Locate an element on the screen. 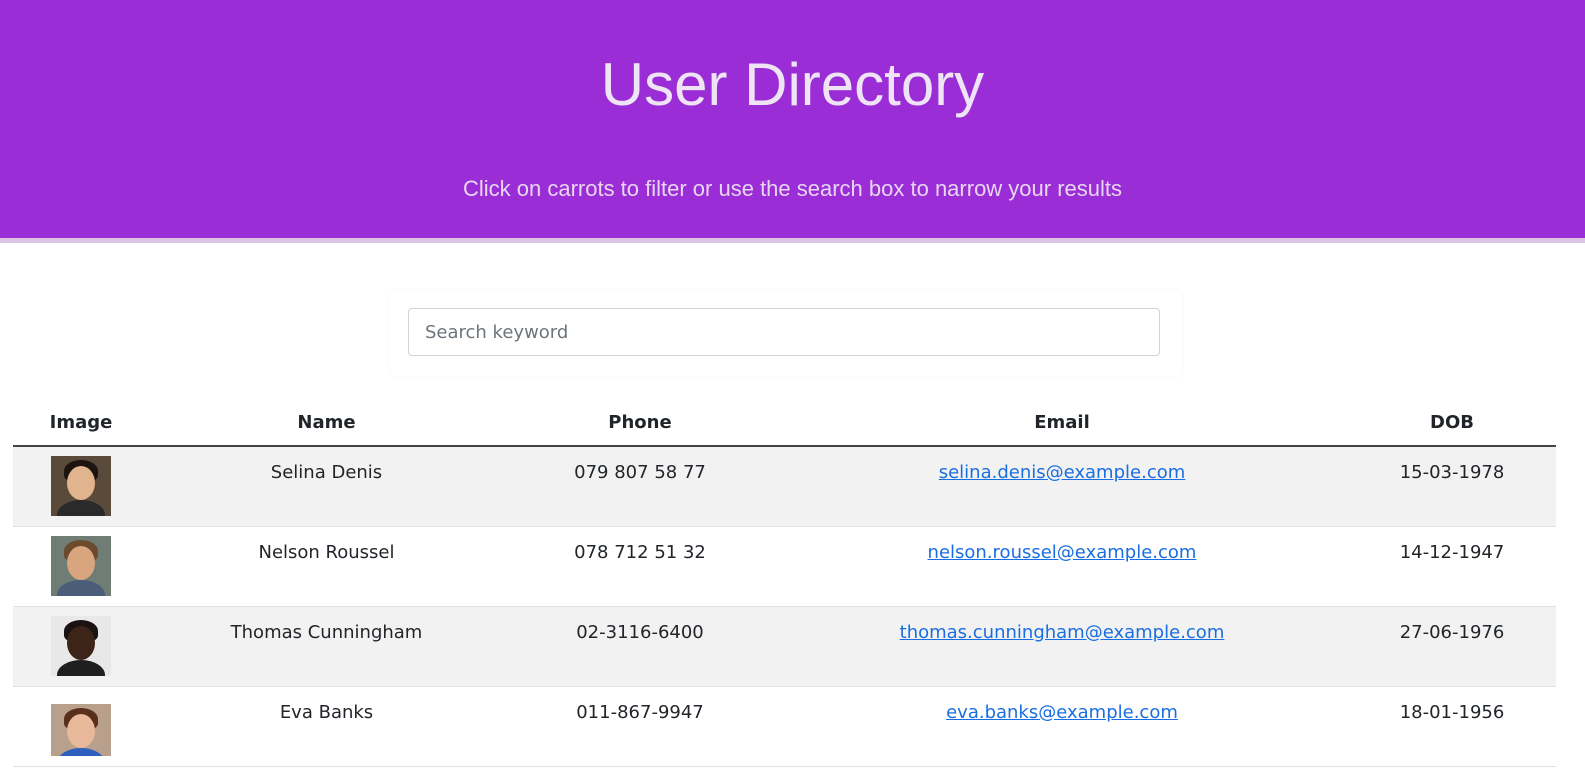 Image resolution: width=1585 pixels, height=782 pixels. email-link: thomas.cunningham@example.com is located at coordinates (1062, 632).